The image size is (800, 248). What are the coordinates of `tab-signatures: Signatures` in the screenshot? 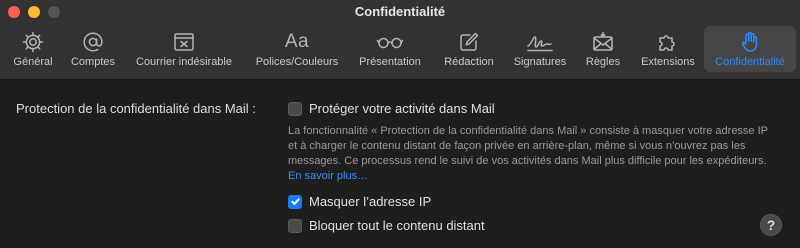 It's located at (540, 49).